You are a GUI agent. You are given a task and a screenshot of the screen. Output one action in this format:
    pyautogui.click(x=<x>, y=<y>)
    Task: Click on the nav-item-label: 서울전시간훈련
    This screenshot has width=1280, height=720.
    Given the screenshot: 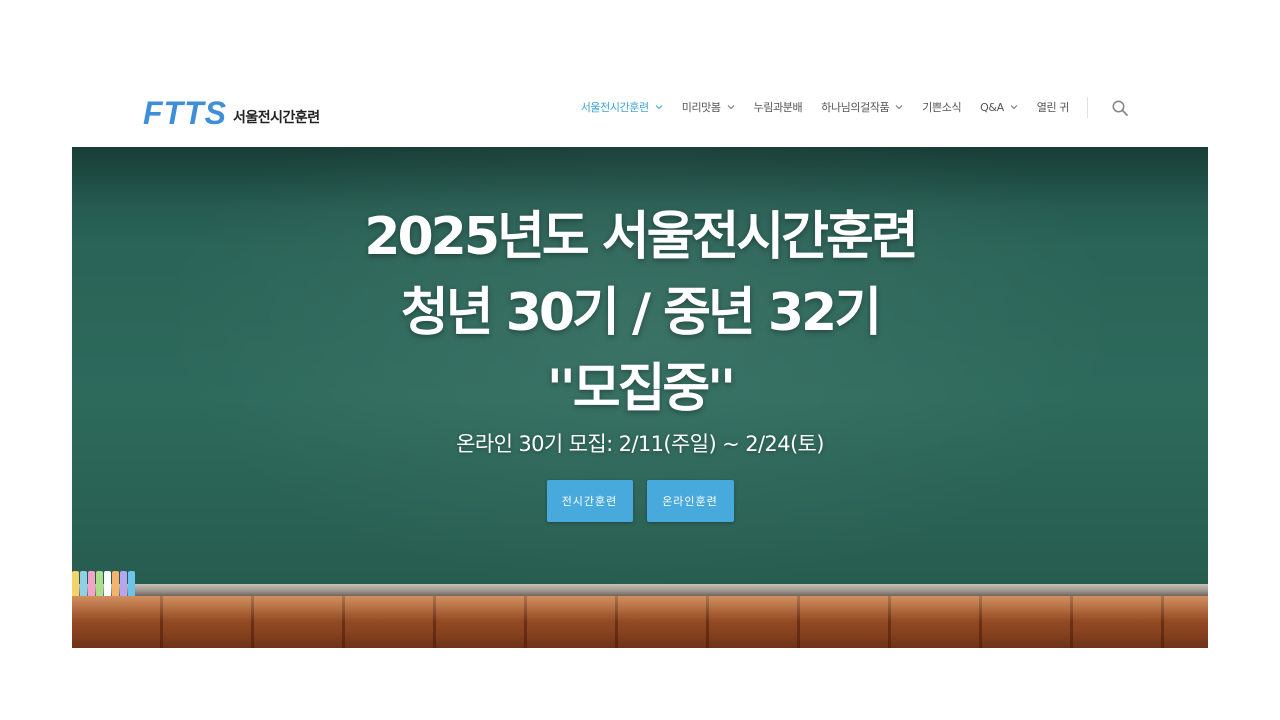 What is the action you would take?
    pyautogui.click(x=614, y=107)
    